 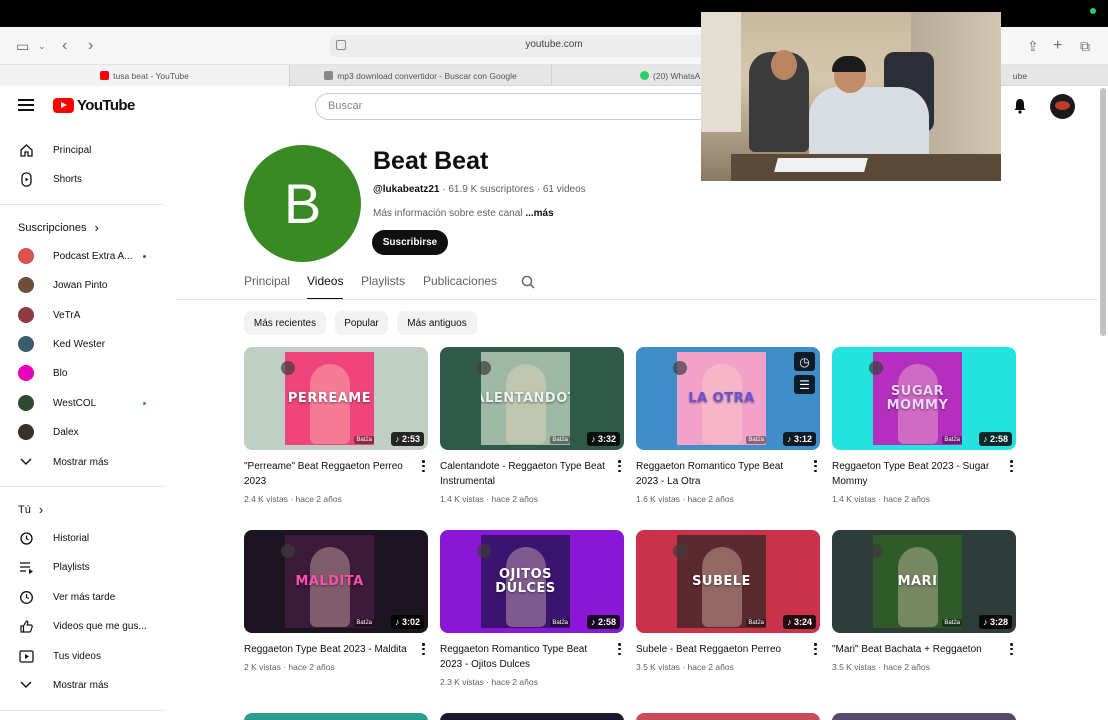 I want to click on sidebar-item-watch-later: Ver más tarde, so click(x=88, y=597).